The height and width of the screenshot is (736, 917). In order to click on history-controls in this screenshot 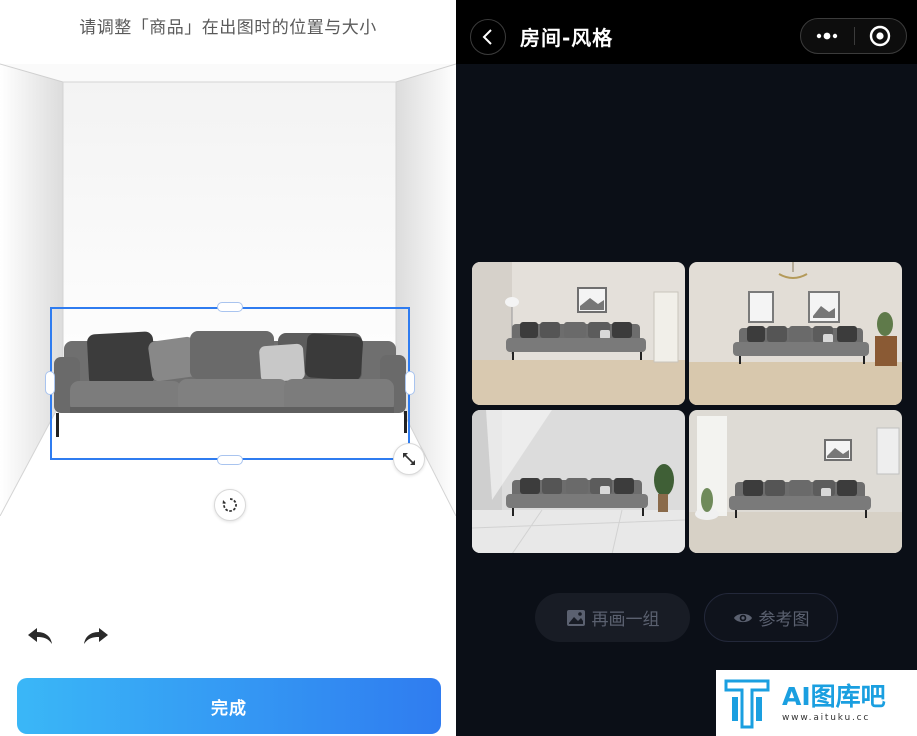, I will do `click(68, 636)`.